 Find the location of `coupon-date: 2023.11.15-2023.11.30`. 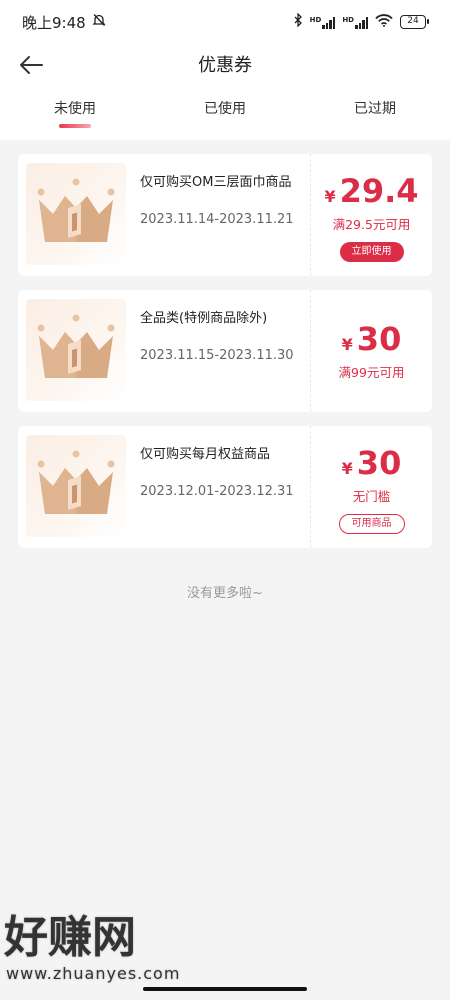

coupon-date: 2023.11.15-2023.11.30 is located at coordinates (217, 355).